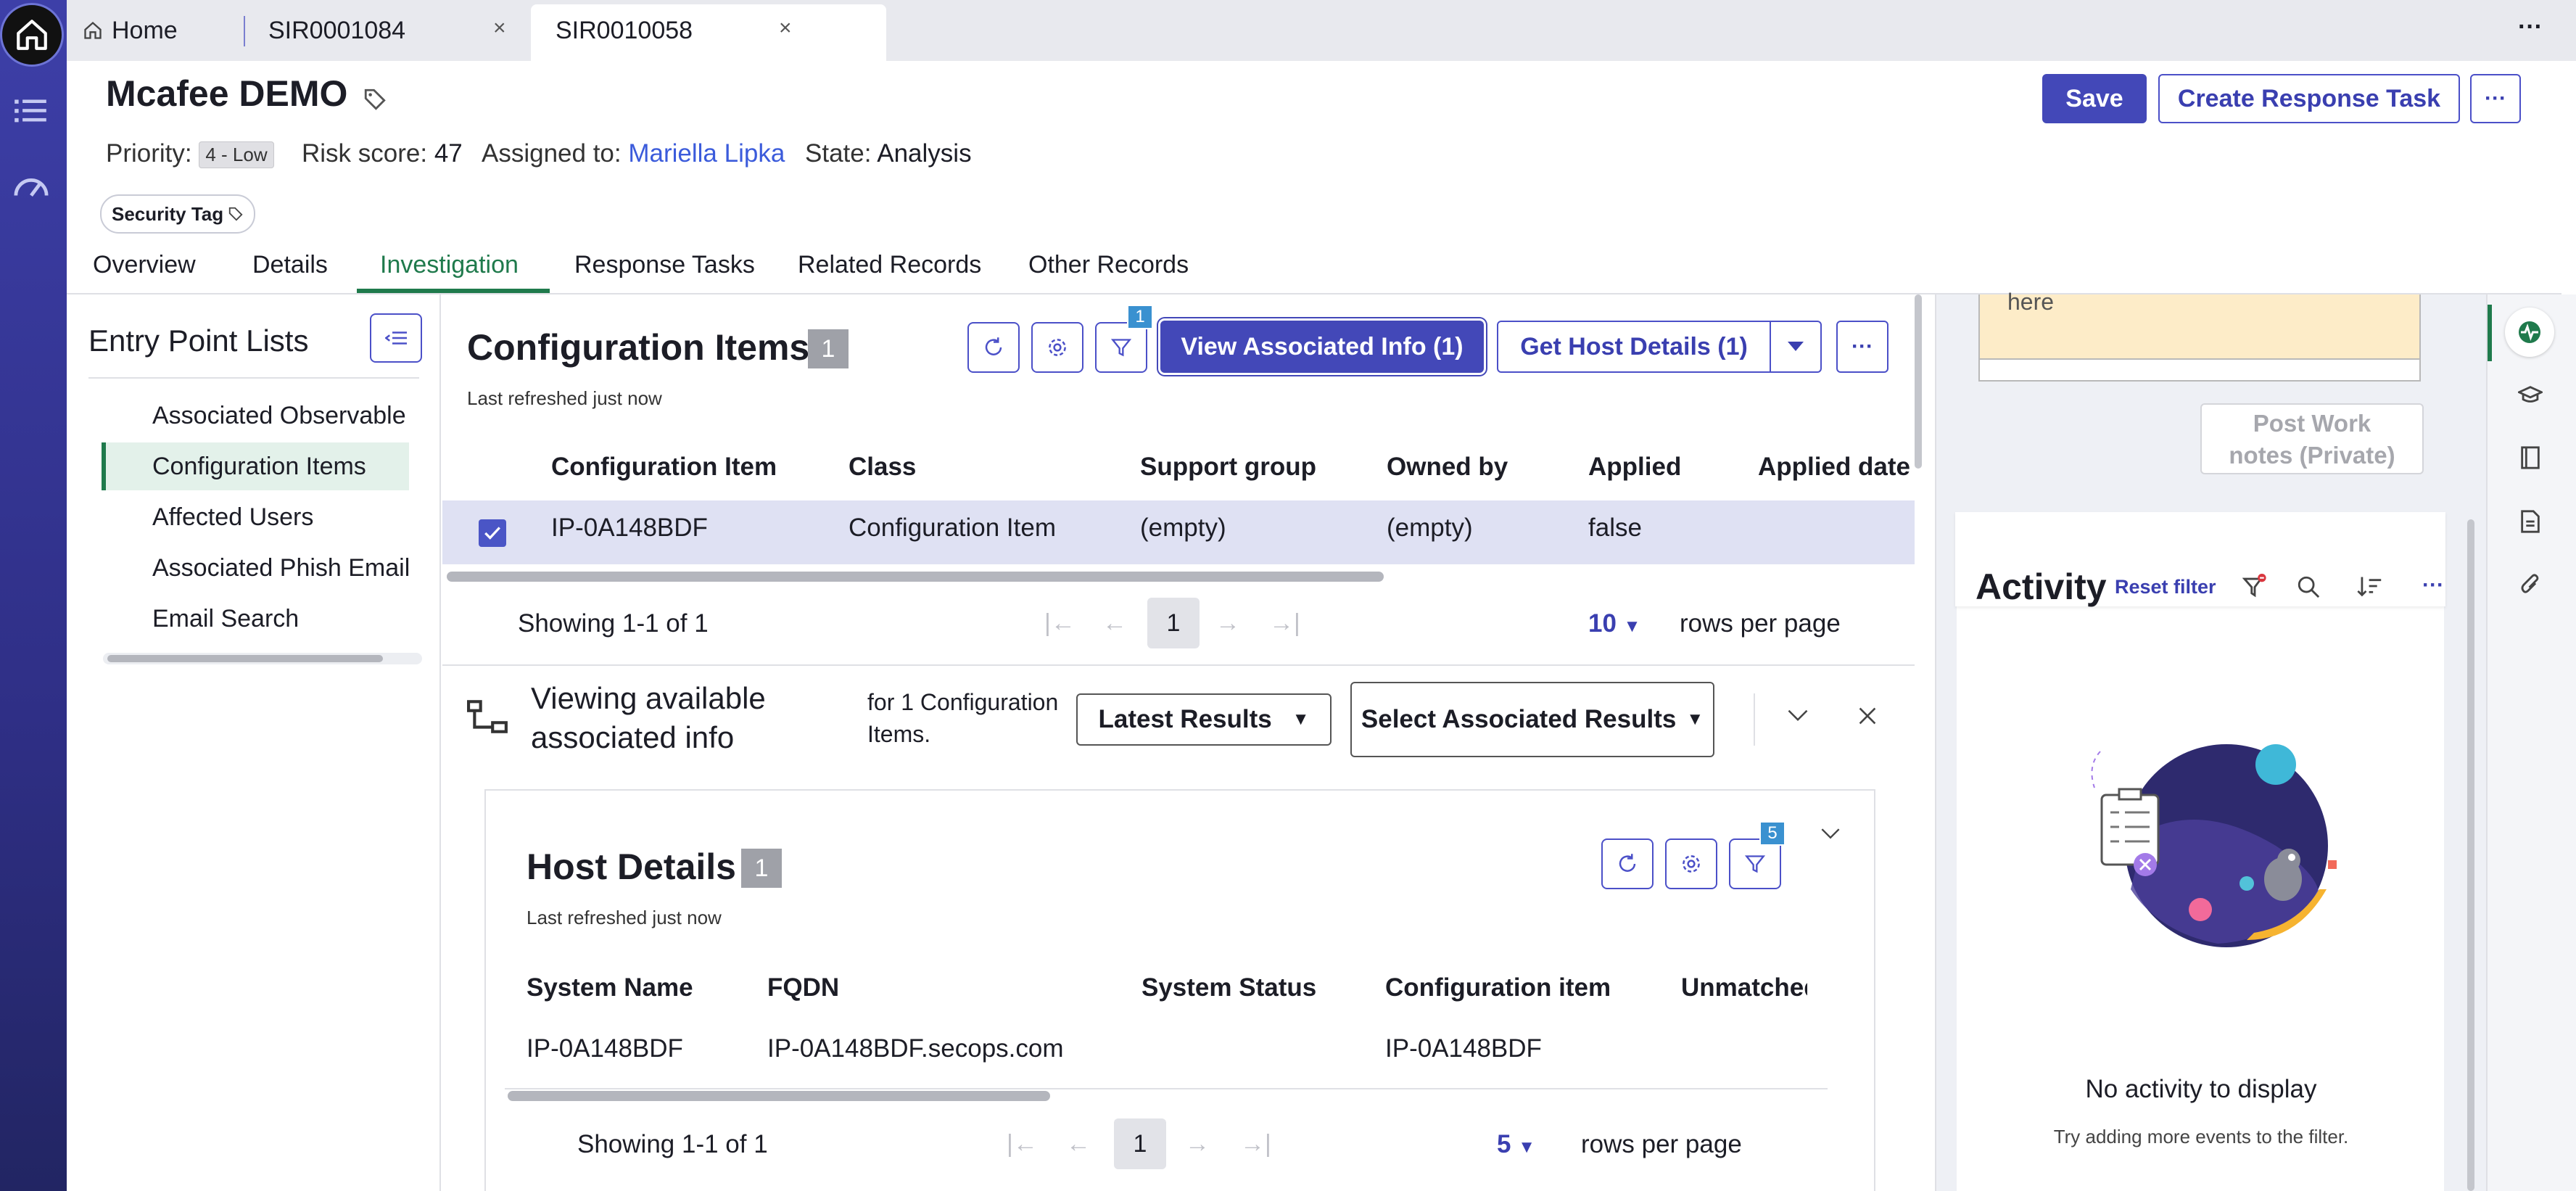 The height and width of the screenshot is (1191, 2576). Describe the element at coordinates (1498, 987) in the screenshot. I see `col-header: Configuration item` at that location.